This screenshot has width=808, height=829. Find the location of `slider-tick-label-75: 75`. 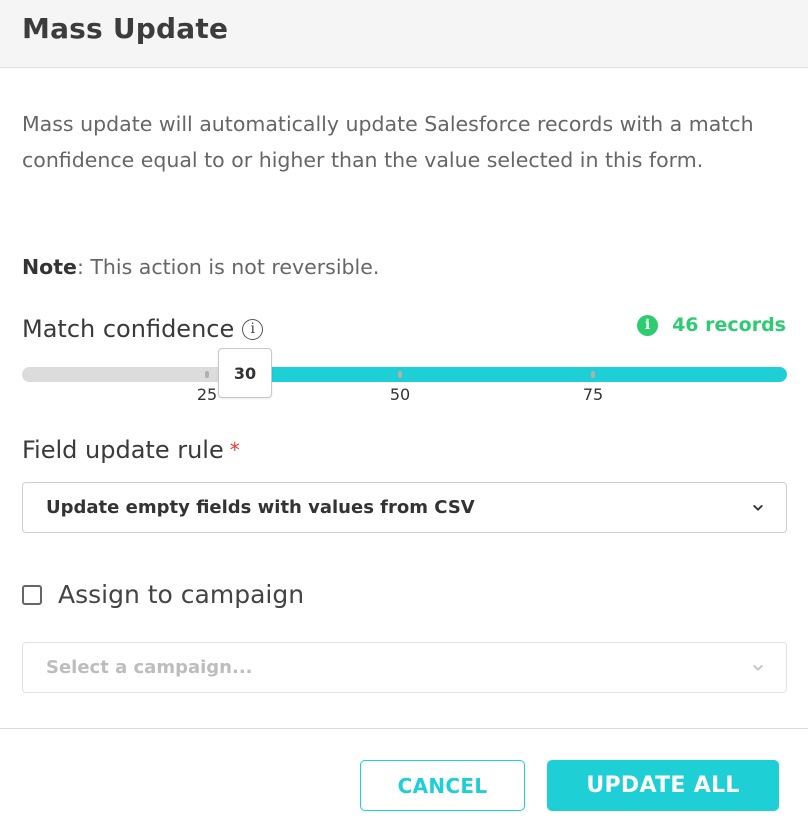

slider-tick-label-75: 75 is located at coordinates (593, 394).